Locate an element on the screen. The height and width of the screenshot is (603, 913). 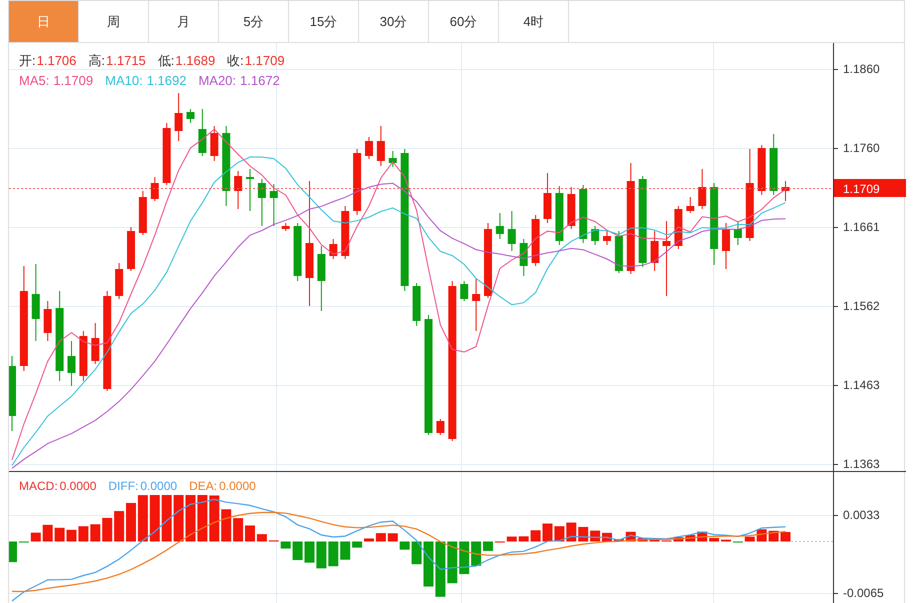
legend-item: DEA: 0.0000 is located at coordinates (222, 486).